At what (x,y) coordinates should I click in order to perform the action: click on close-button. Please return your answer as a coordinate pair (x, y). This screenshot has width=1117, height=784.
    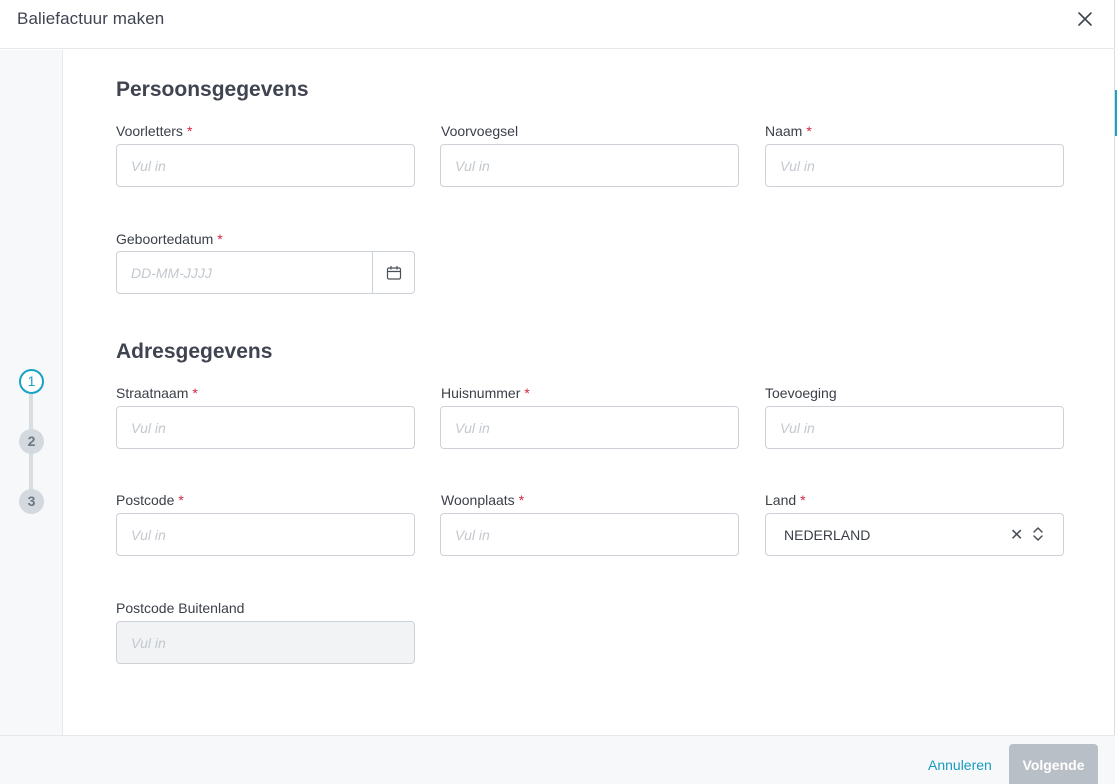
    Looking at the image, I should click on (1085, 20).